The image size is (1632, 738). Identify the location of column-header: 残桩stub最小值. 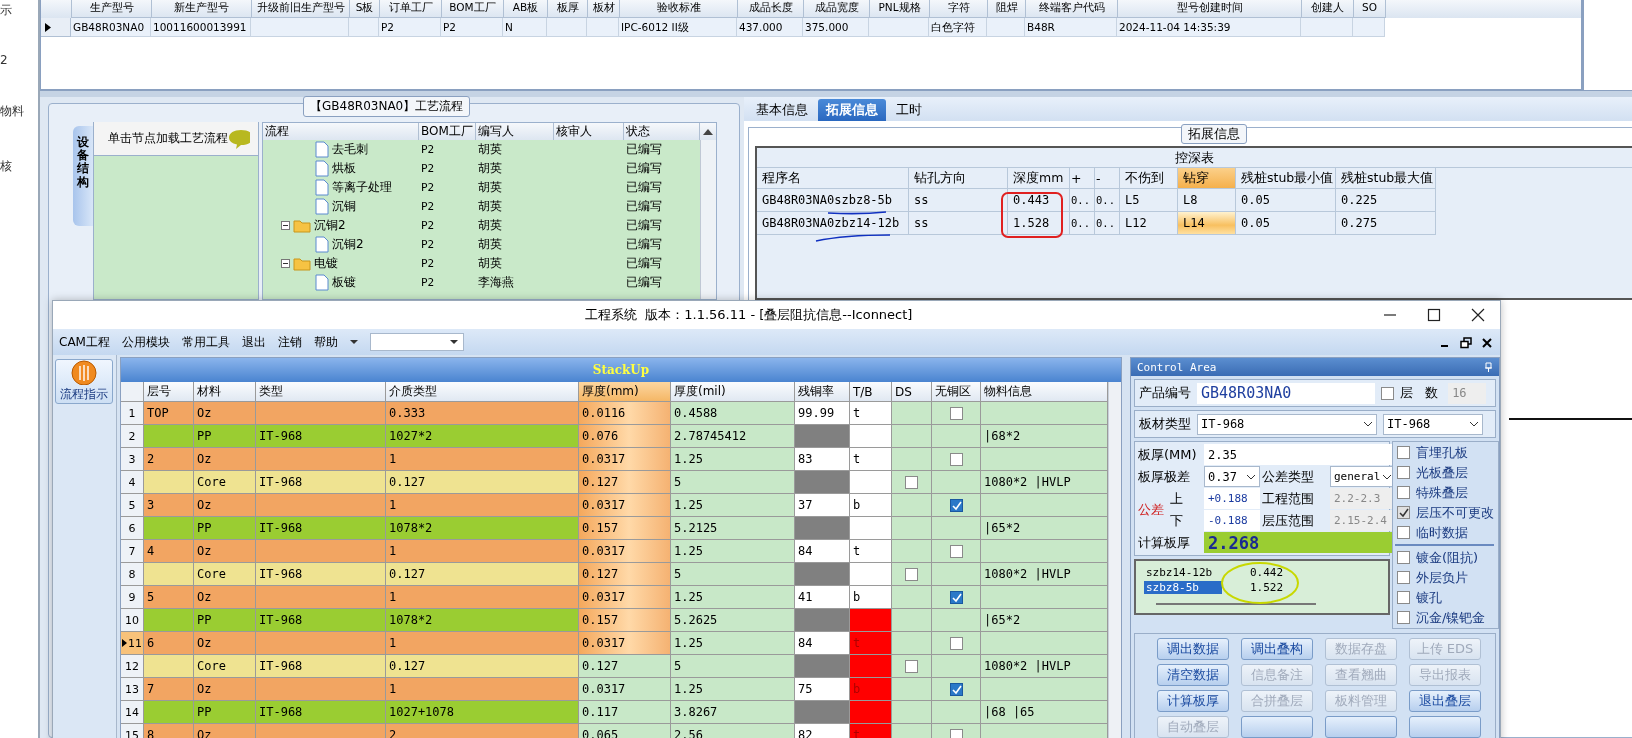
(1286, 178).